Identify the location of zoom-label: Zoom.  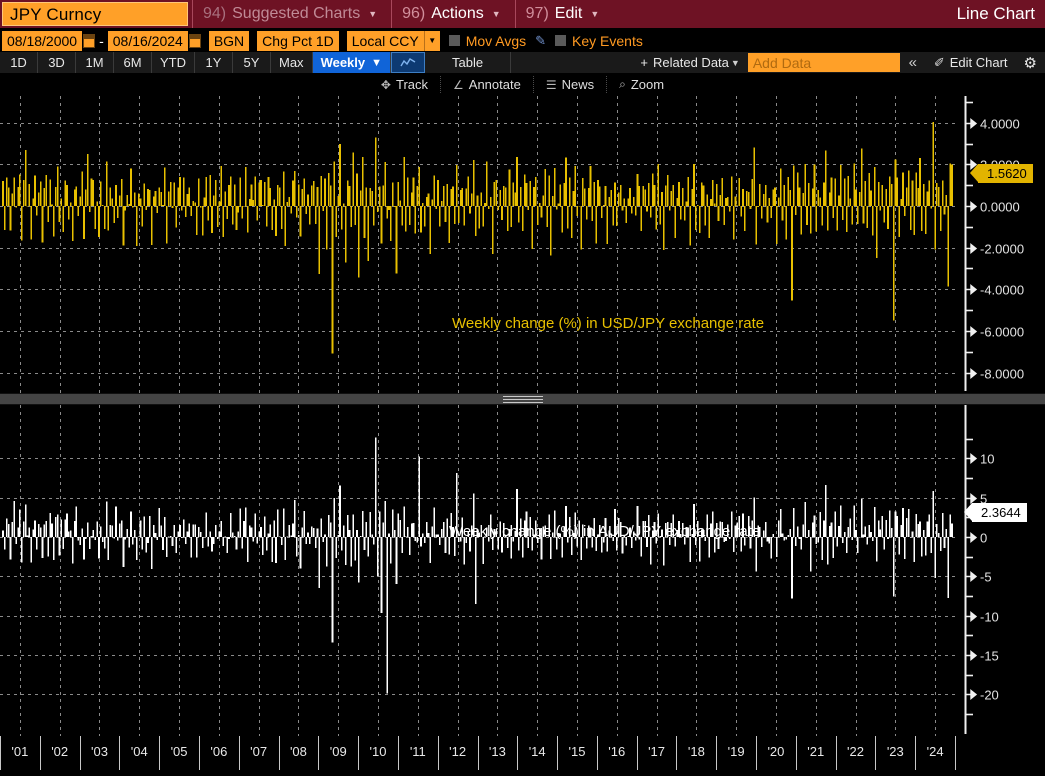
(647, 84).